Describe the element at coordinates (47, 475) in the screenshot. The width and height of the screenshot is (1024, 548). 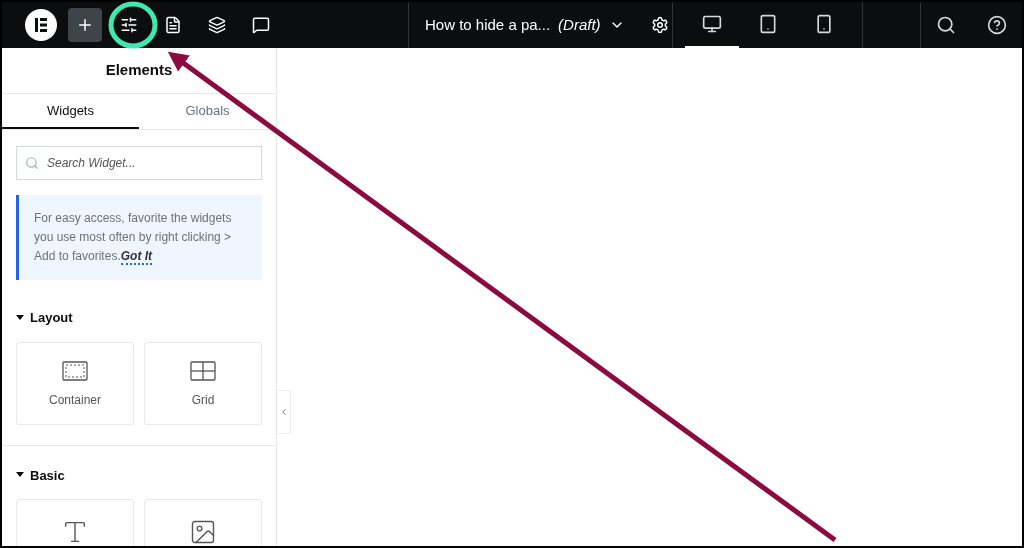
I see `category-title: Basic` at that location.